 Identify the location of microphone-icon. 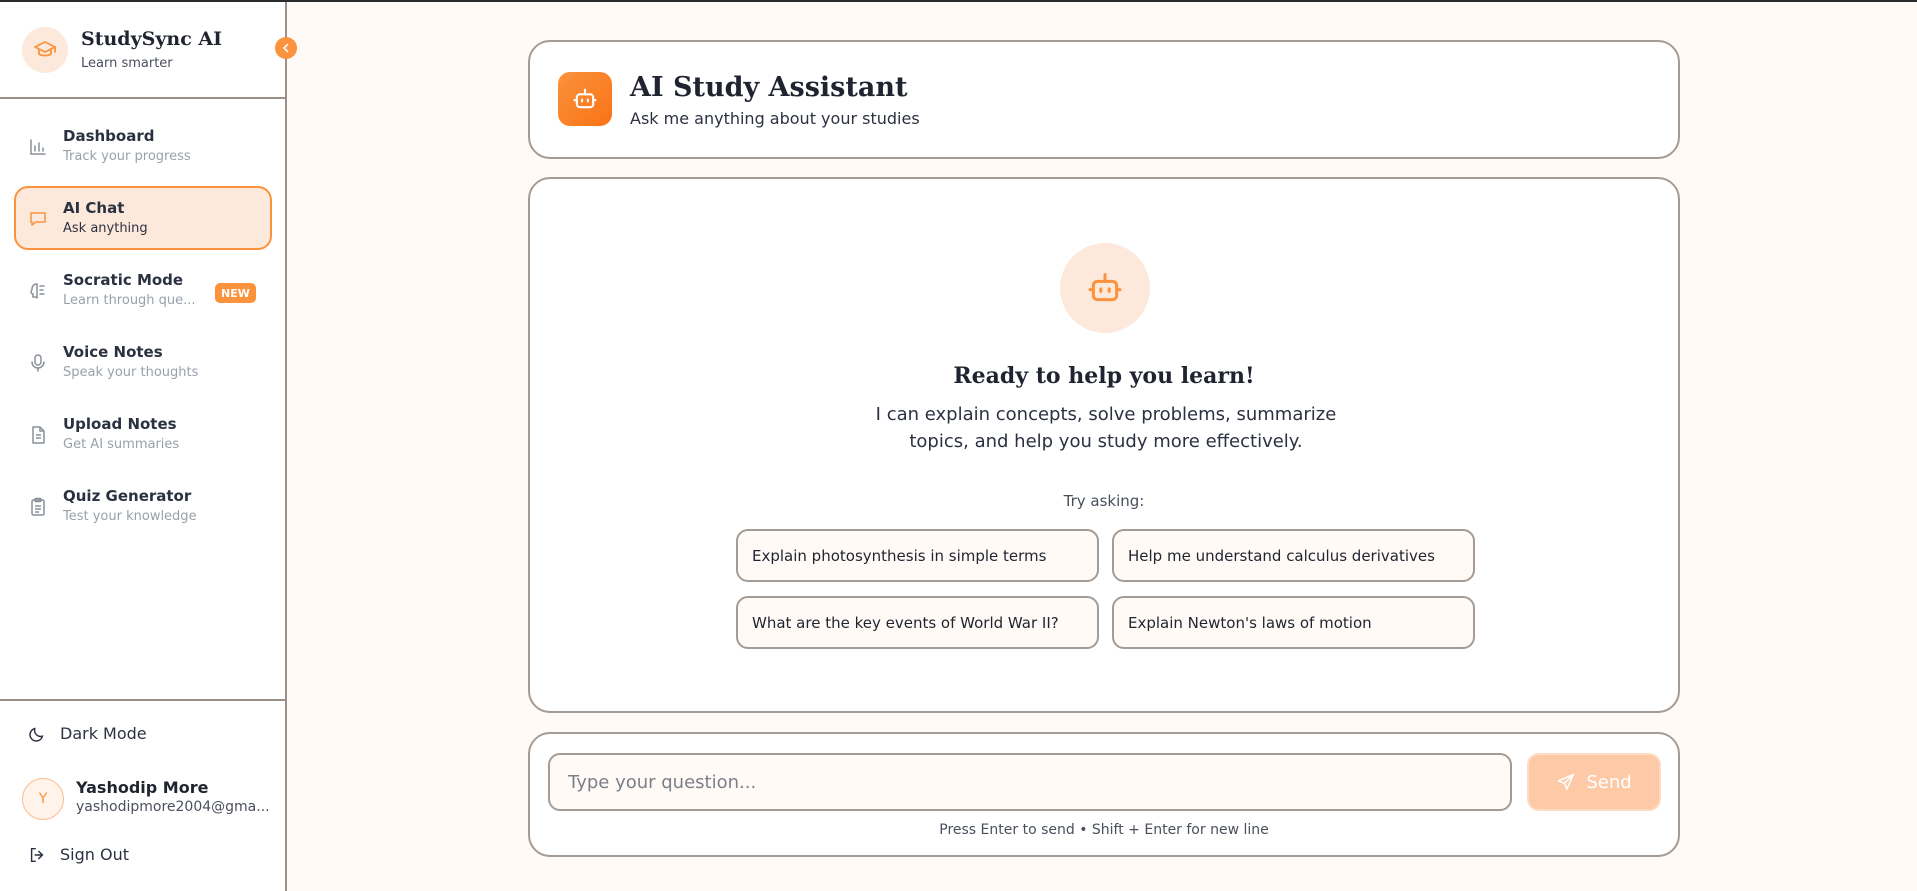
(38, 363).